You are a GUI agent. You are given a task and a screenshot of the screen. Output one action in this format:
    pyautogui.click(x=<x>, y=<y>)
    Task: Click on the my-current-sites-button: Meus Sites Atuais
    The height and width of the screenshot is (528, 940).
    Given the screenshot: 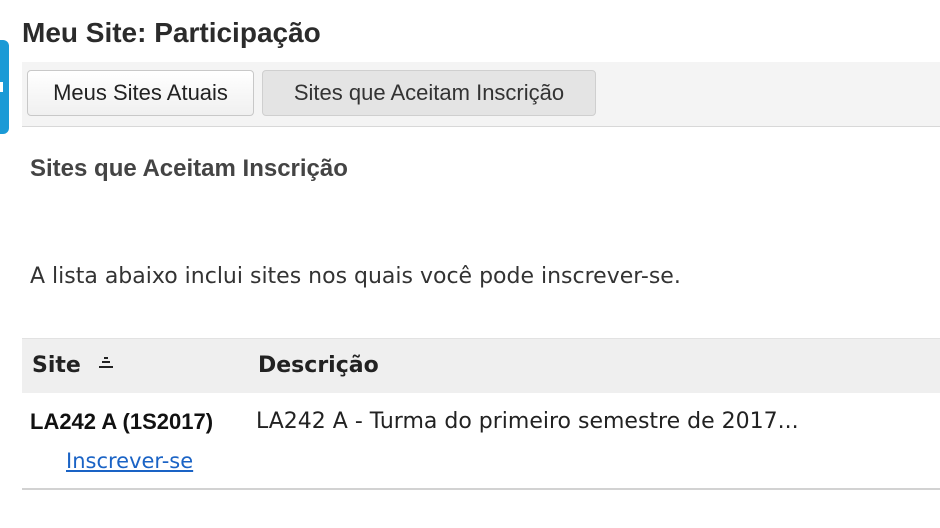 What is the action you would take?
    pyautogui.click(x=140, y=93)
    